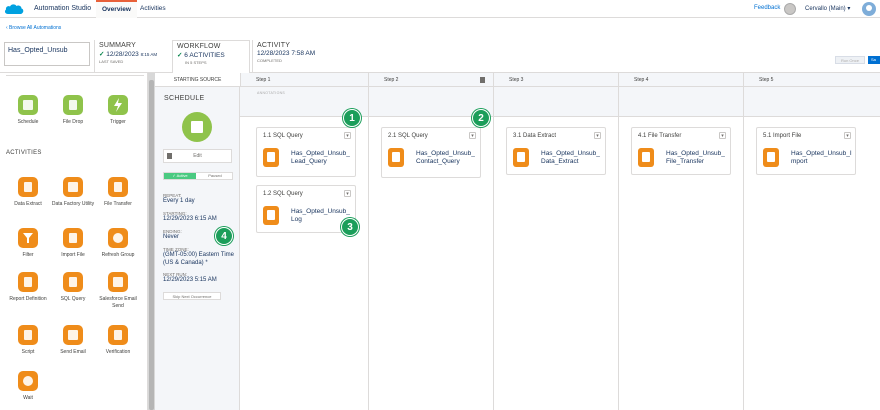 This screenshot has height=410, width=880. I want to click on app-title: Automation Studio, so click(63, 8).